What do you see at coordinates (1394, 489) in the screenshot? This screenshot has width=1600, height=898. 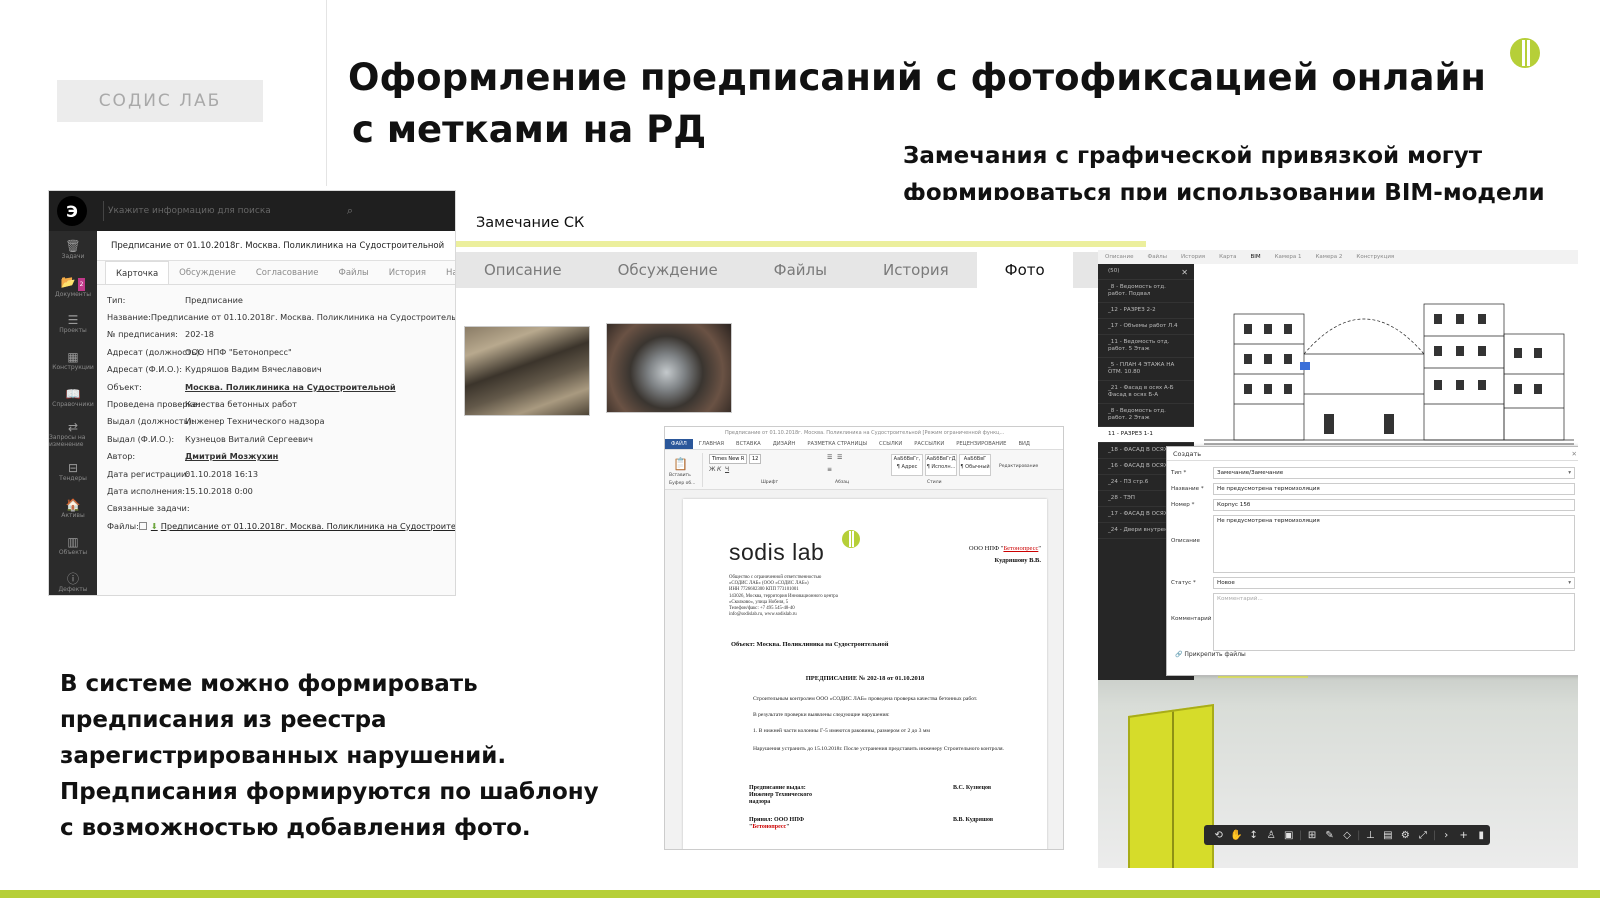 I see `name-field: Не предусмотрена термоизоляция` at bounding box center [1394, 489].